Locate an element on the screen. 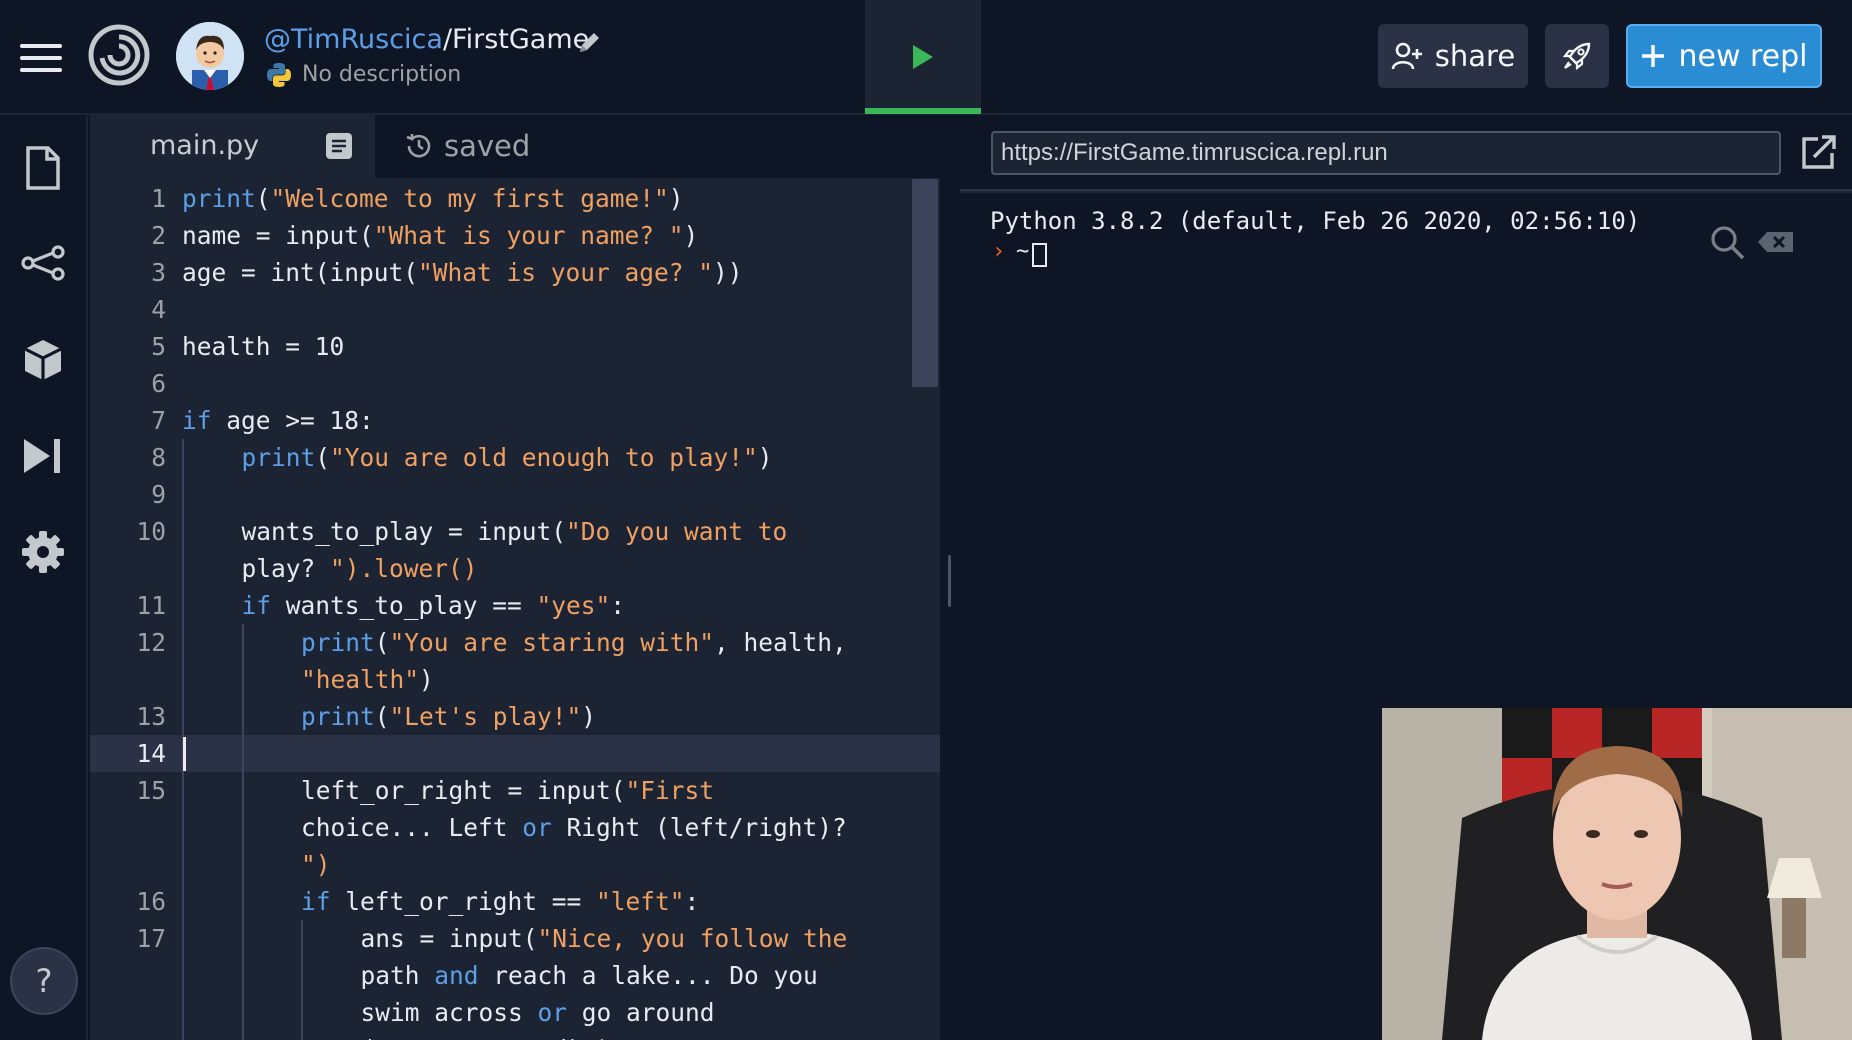  code-line: 6 is located at coordinates (515, 383).